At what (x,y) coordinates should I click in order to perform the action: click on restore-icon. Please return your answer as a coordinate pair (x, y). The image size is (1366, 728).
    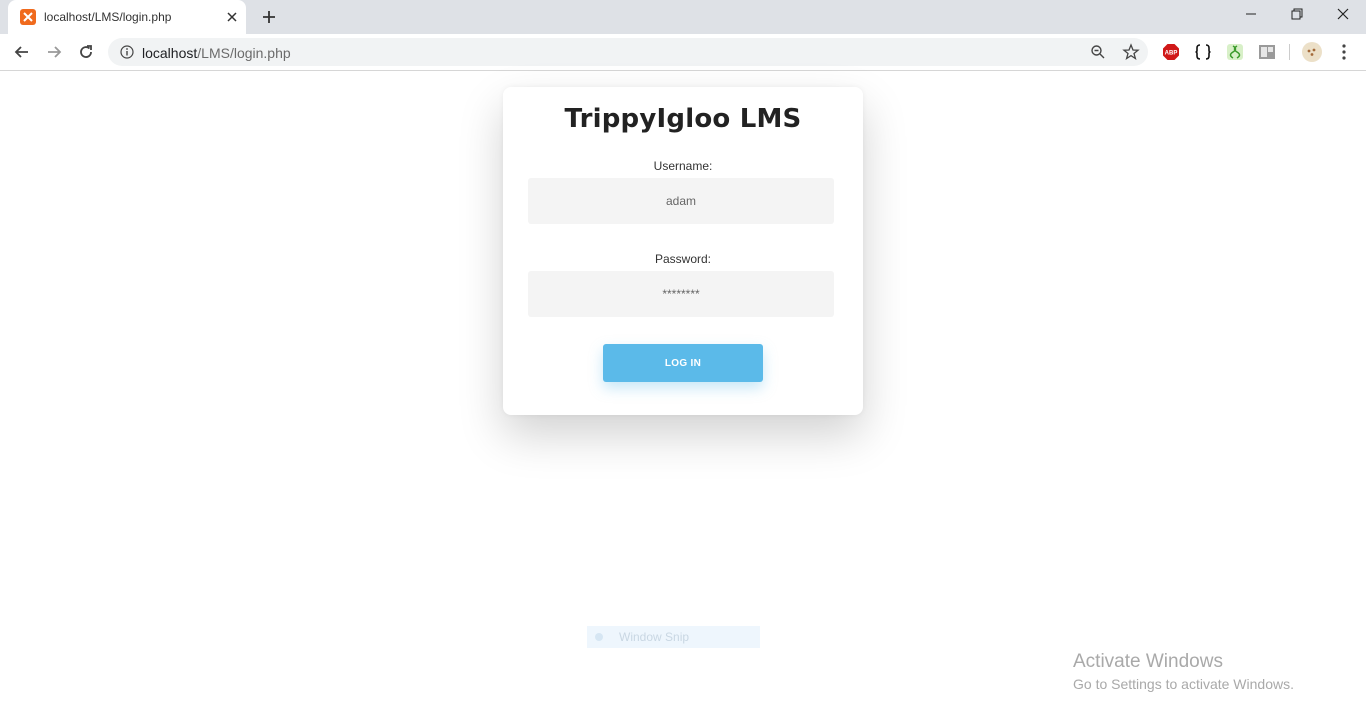
    Looking at the image, I should click on (1297, 15).